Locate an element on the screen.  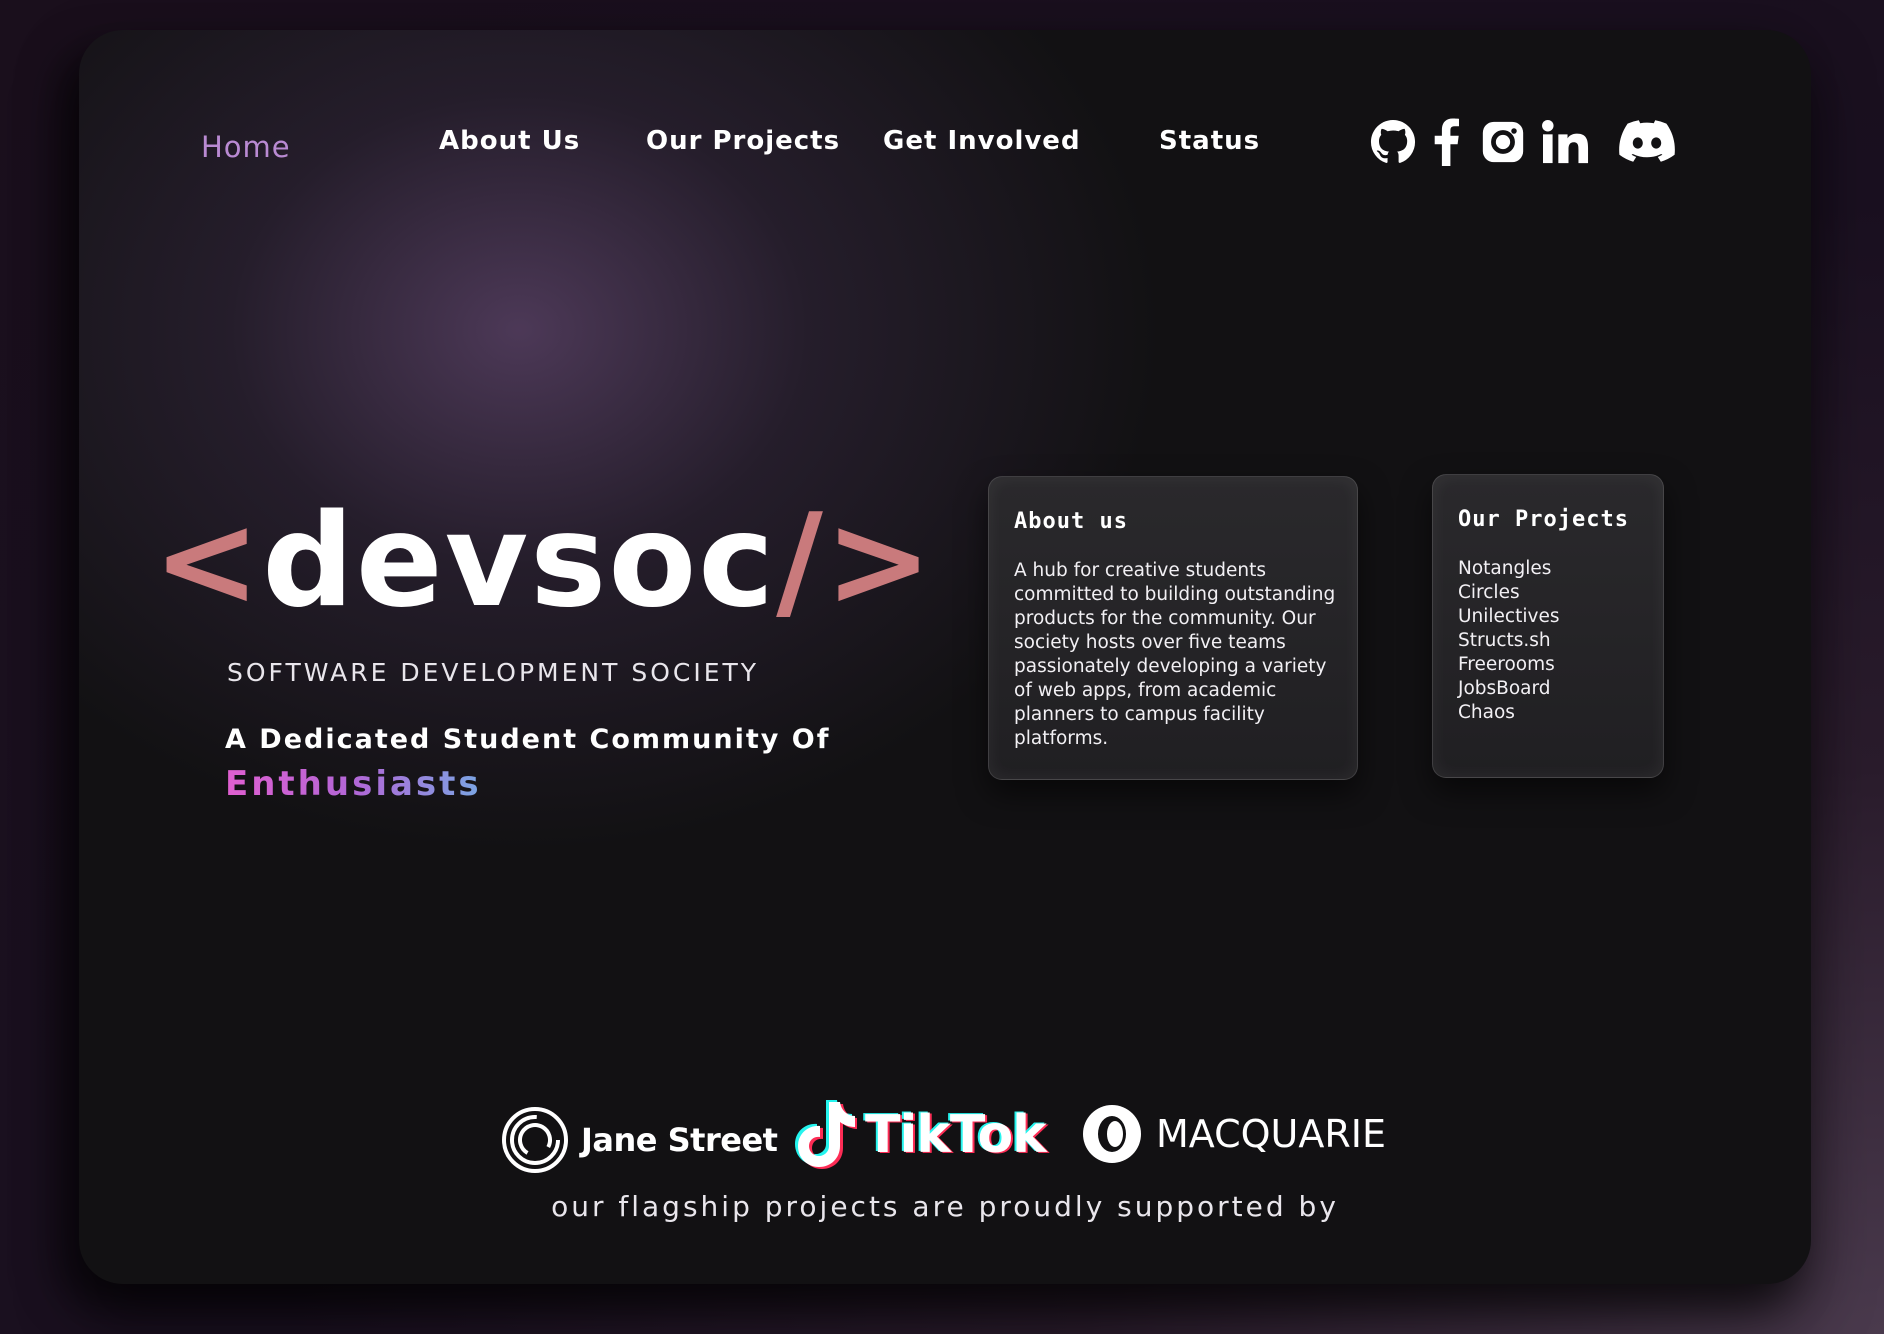
tiktok-name: TikTok is located at coordinates (956, 1135).